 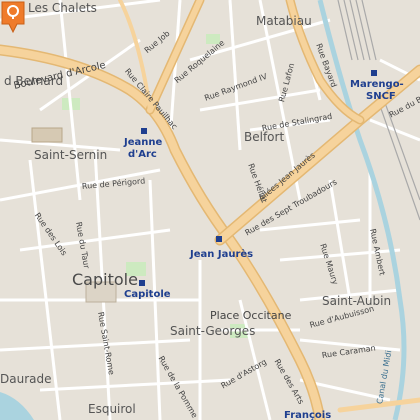 I want to click on metro-label: Jean Jaurès, so click(x=221, y=255).